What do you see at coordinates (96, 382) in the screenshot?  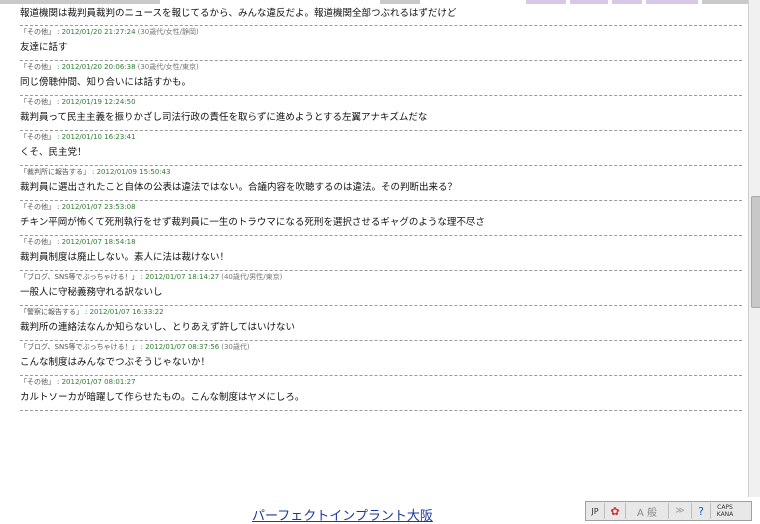 I see `comment-timestamp: : 2012/01/07 08:01:27` at bounding box center [96, 382].